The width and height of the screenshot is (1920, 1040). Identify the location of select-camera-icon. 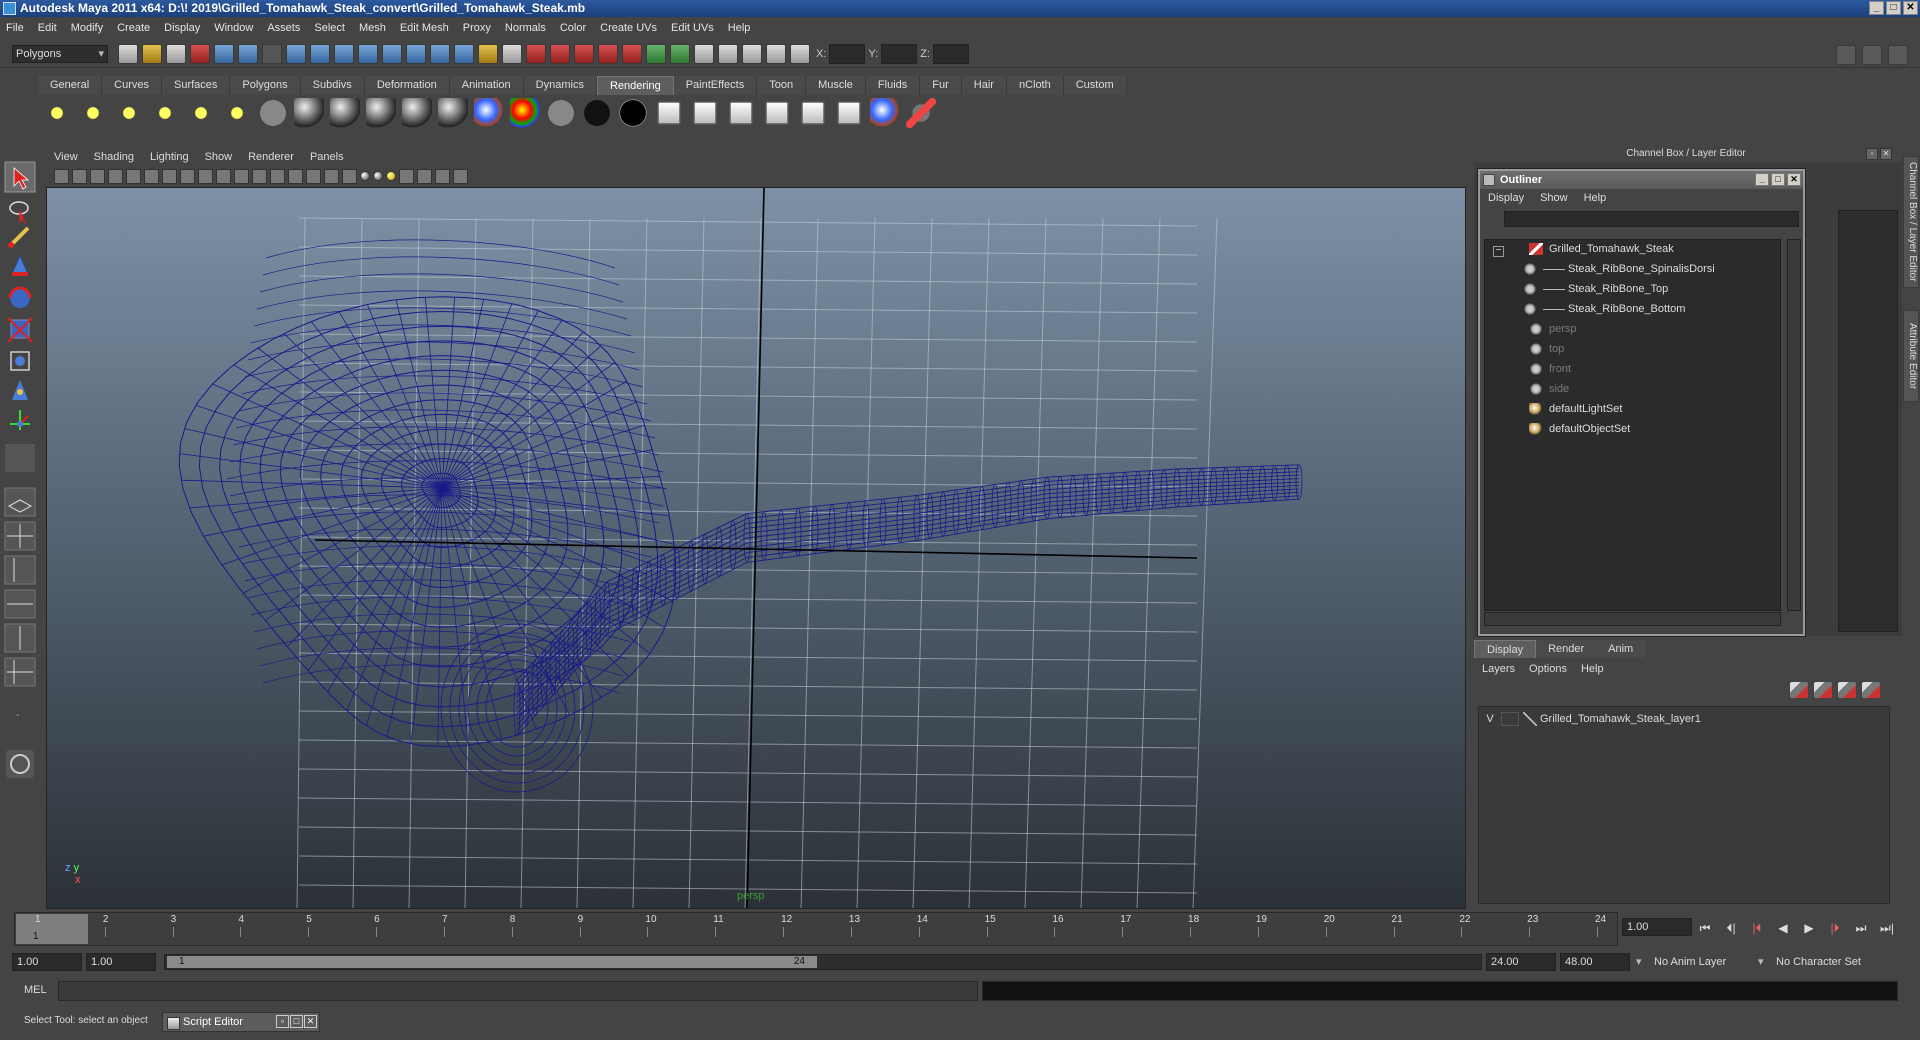
(61, 176).